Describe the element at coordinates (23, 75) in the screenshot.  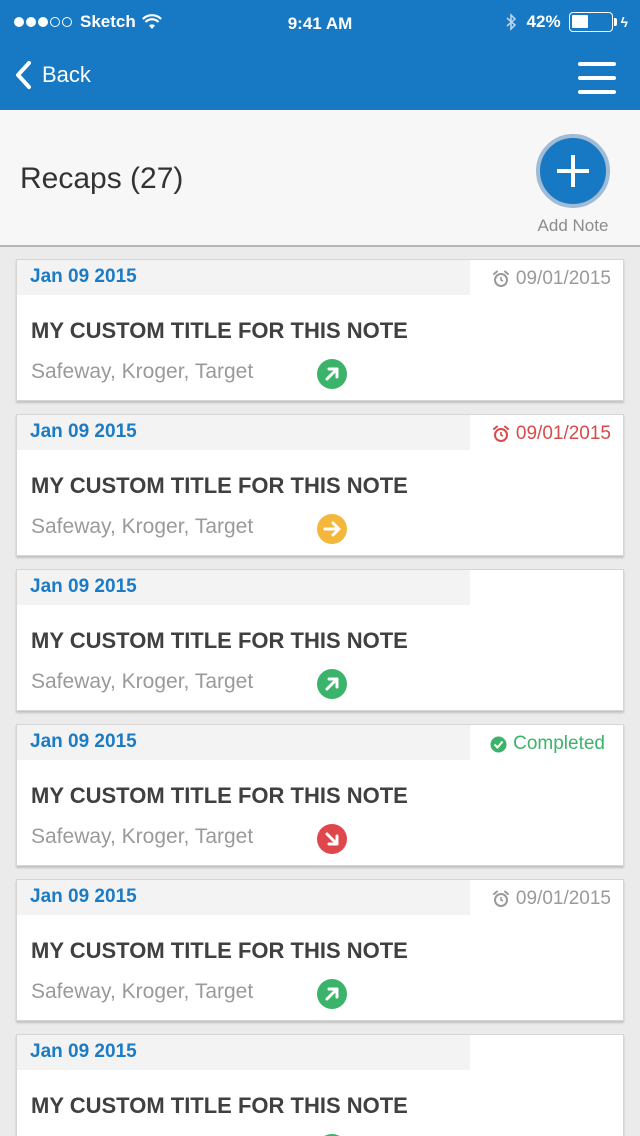
I see `chevron-left-icon` at that location.